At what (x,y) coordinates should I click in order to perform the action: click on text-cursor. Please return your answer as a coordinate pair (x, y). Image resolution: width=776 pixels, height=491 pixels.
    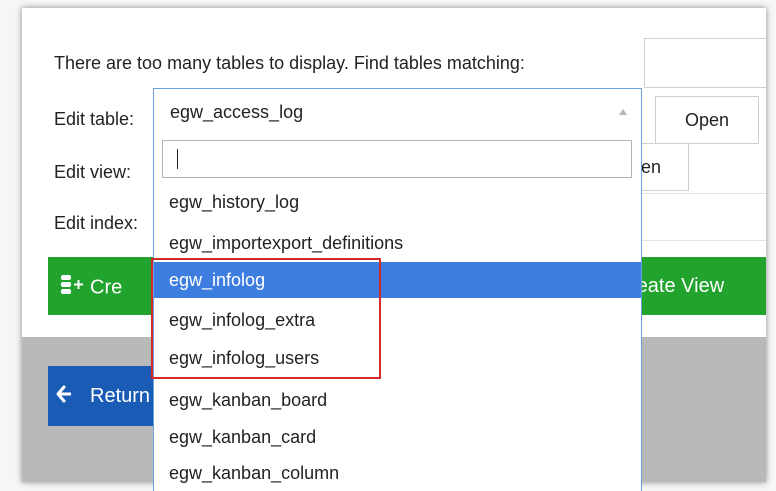
    Looking at the image, I should click on (177, 159).